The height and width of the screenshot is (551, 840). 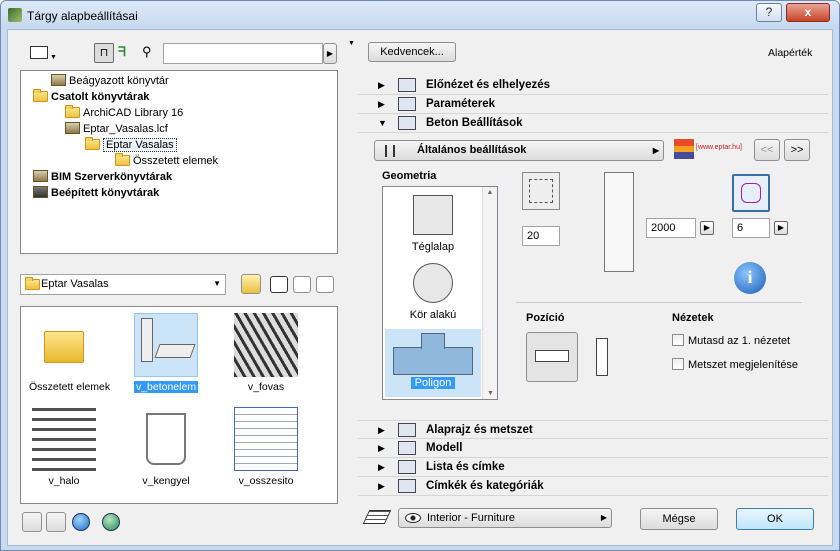 I want to click on cover-input: 20, so click(x=541, y=236).